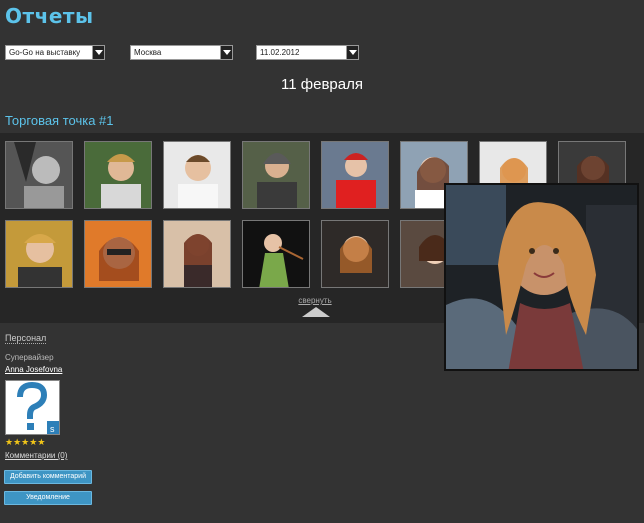 Image resolution: width=644 pixels, height=523 pixels. I want to click on page-title: Отчеты, so click(49, 16).